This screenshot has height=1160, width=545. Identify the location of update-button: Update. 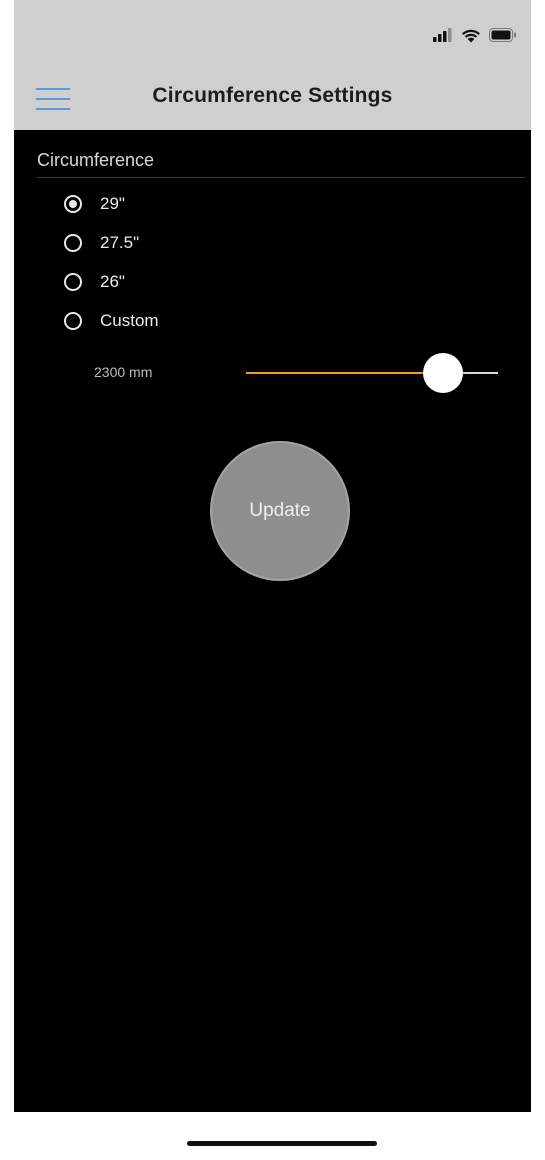
(280, 511).